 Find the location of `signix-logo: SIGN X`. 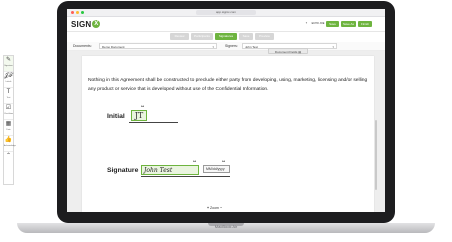

signix-logo: SIGN X is located at coordinates (86, 24).